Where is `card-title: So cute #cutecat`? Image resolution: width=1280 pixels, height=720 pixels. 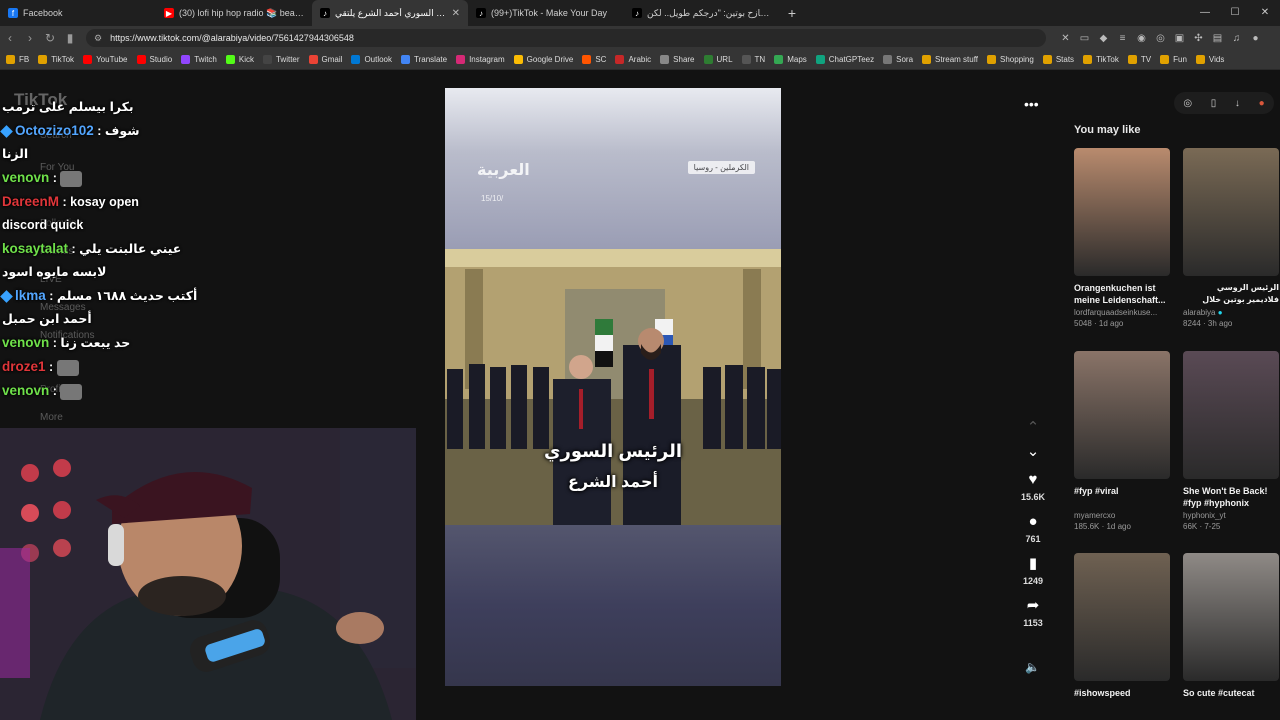
card-title: So cute #cutecat is located at coordinates (1219, 693).